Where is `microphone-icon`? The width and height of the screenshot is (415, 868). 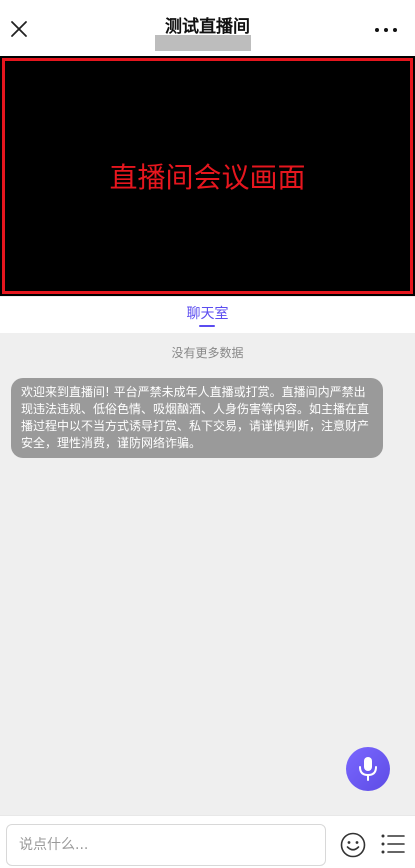
microphone-icon is located at coordinates (368, 769).